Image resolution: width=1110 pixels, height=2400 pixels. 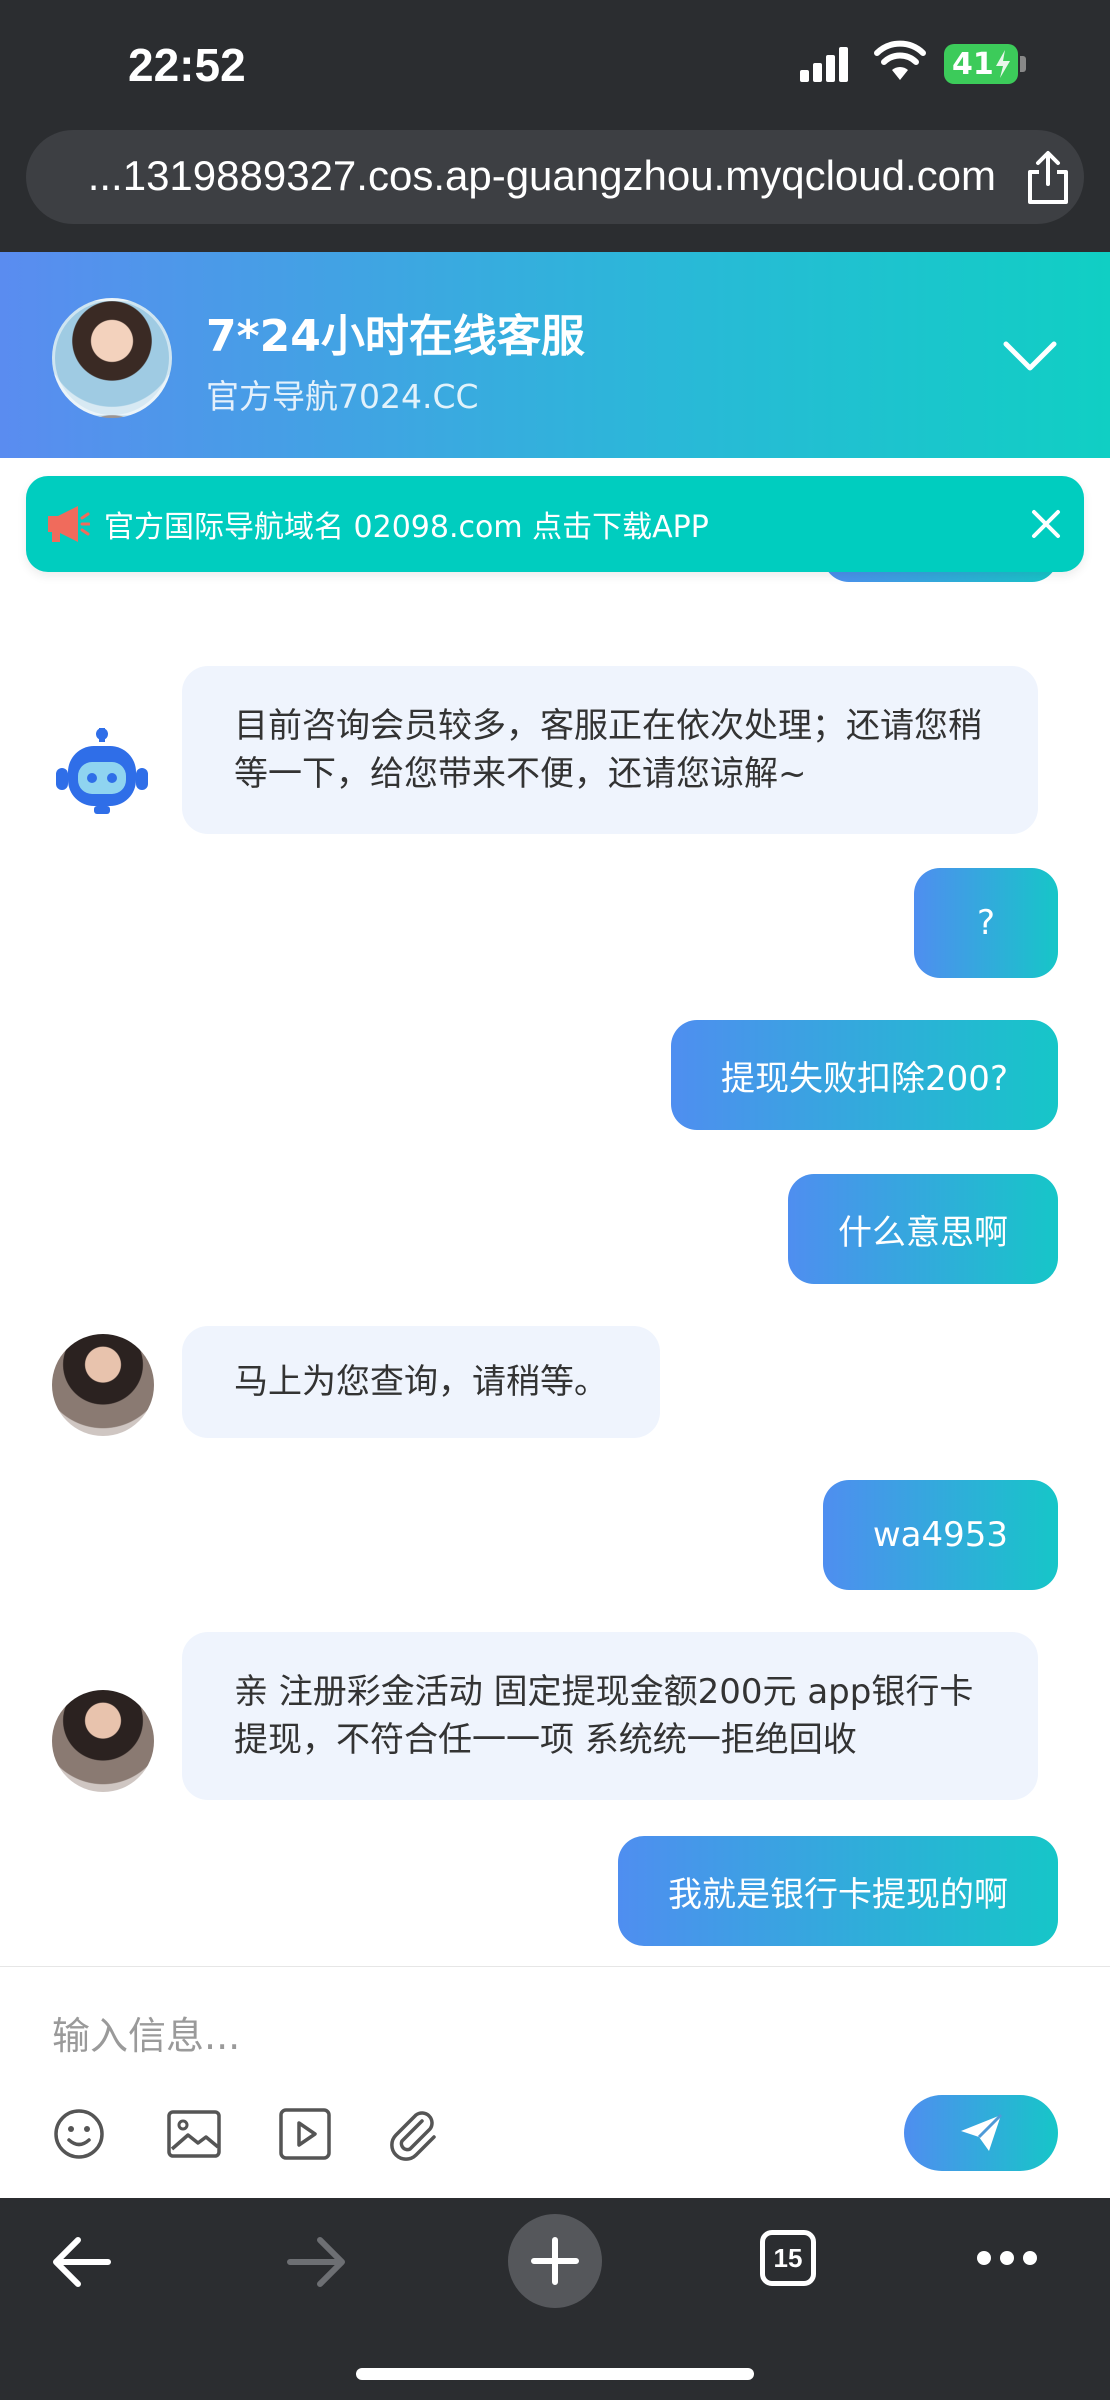 I want to click on message-bubble-bot: 目前咨询会员较多，客服正在依次处理；还请您稍等一下，给您带来不便，还请您谅解~, so click(x=610, y=750).